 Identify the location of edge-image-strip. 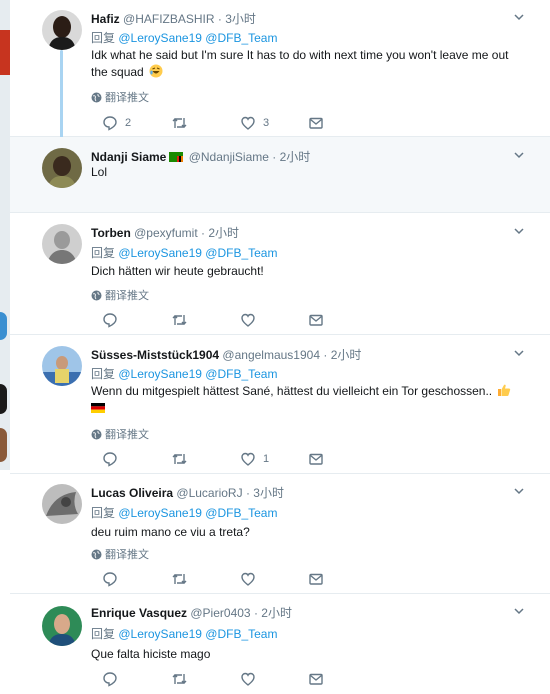
(5, 52).